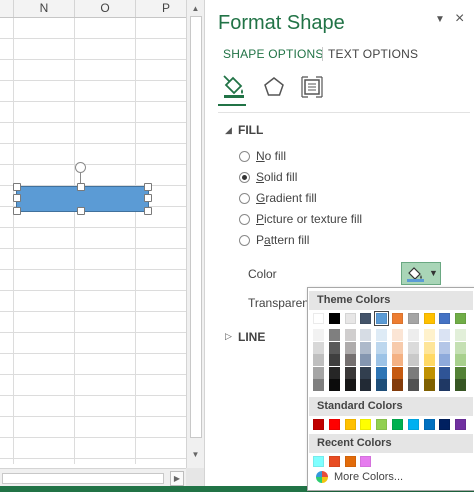 The width and height of the screenshot is (474, 492). I want to click on fill-line-icon, so click(234, 87).